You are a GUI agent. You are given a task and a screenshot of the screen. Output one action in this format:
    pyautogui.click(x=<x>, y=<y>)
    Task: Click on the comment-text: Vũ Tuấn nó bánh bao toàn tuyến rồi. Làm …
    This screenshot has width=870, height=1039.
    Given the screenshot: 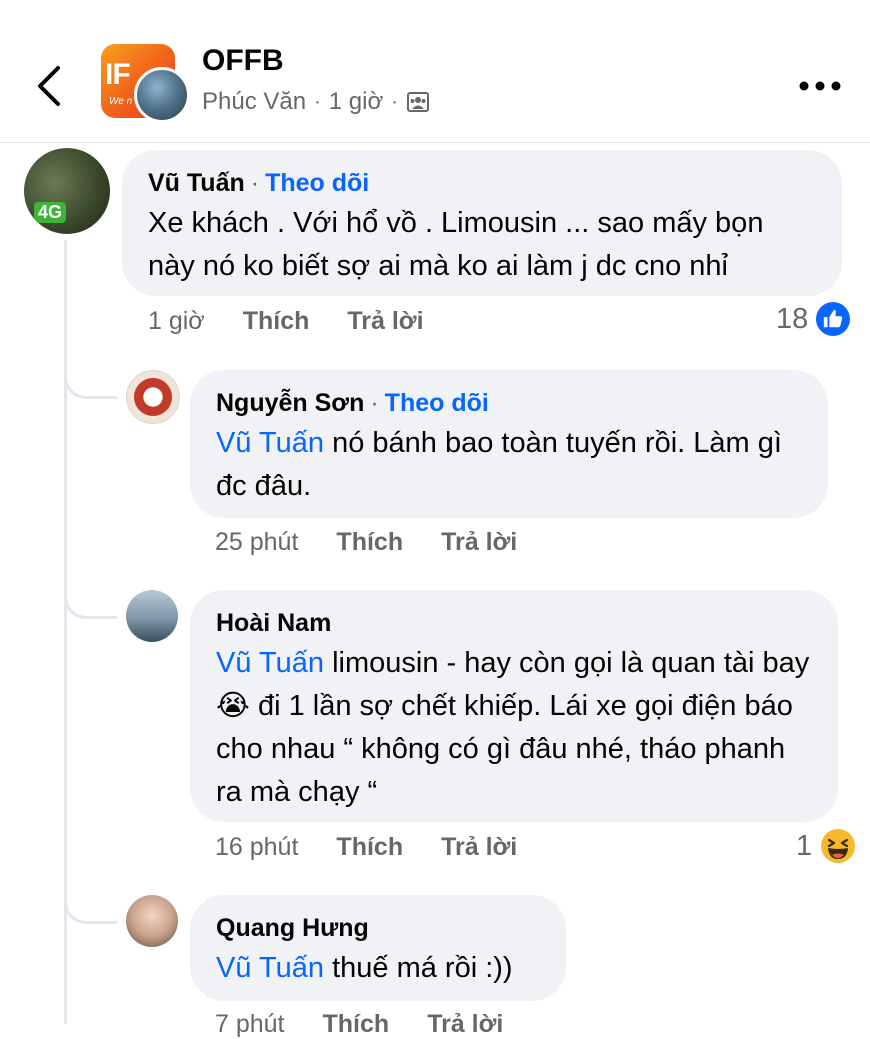 What is the action you would take?
    pyautogui.click(x=509, y=465)
    